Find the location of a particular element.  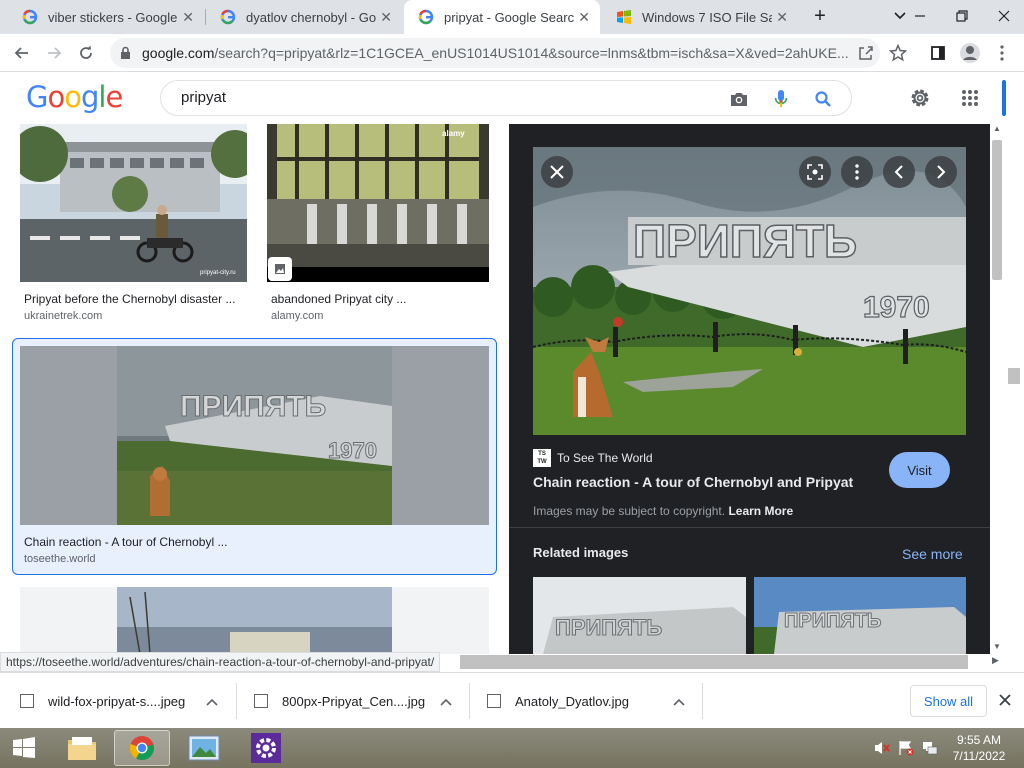

scroll-up-arrow-icon: ▲ is located at coordinates (997, 130).